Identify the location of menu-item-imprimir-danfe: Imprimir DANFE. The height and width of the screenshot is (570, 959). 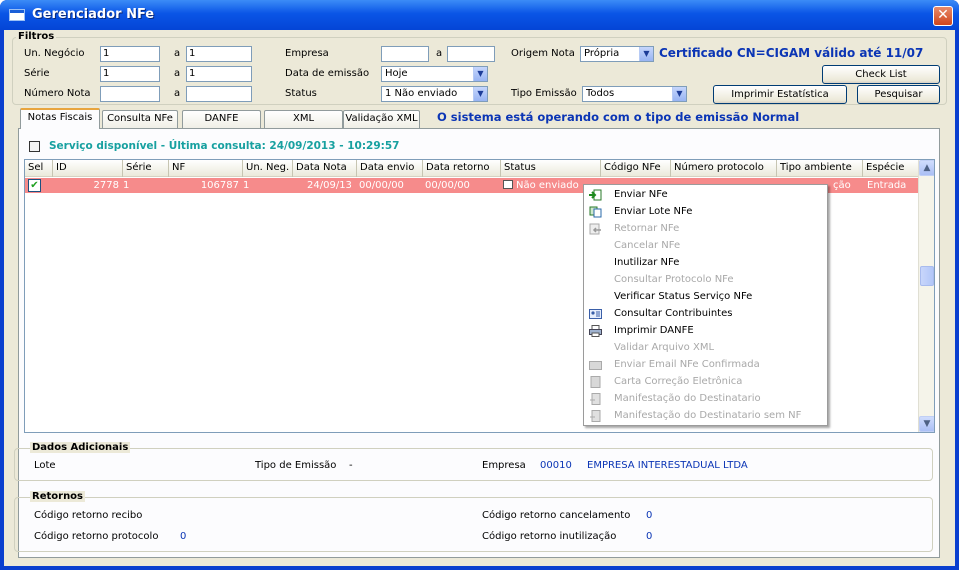
(705, 331).